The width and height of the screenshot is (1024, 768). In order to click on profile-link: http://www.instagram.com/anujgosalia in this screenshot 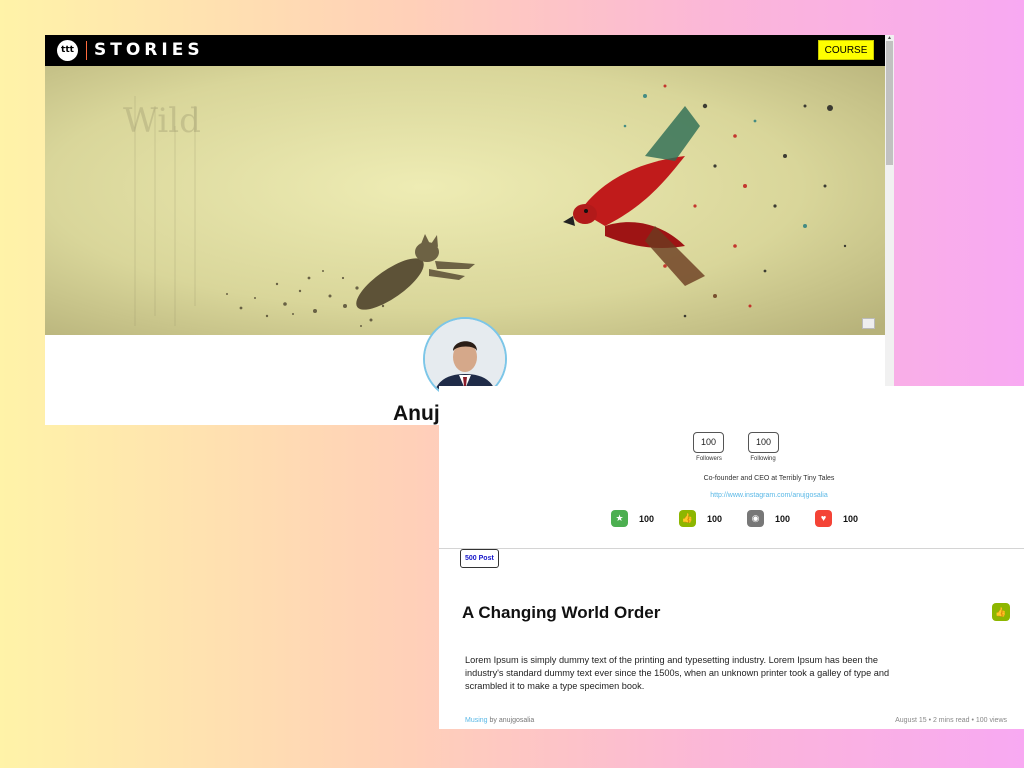, I will do `click(731, 495)`.